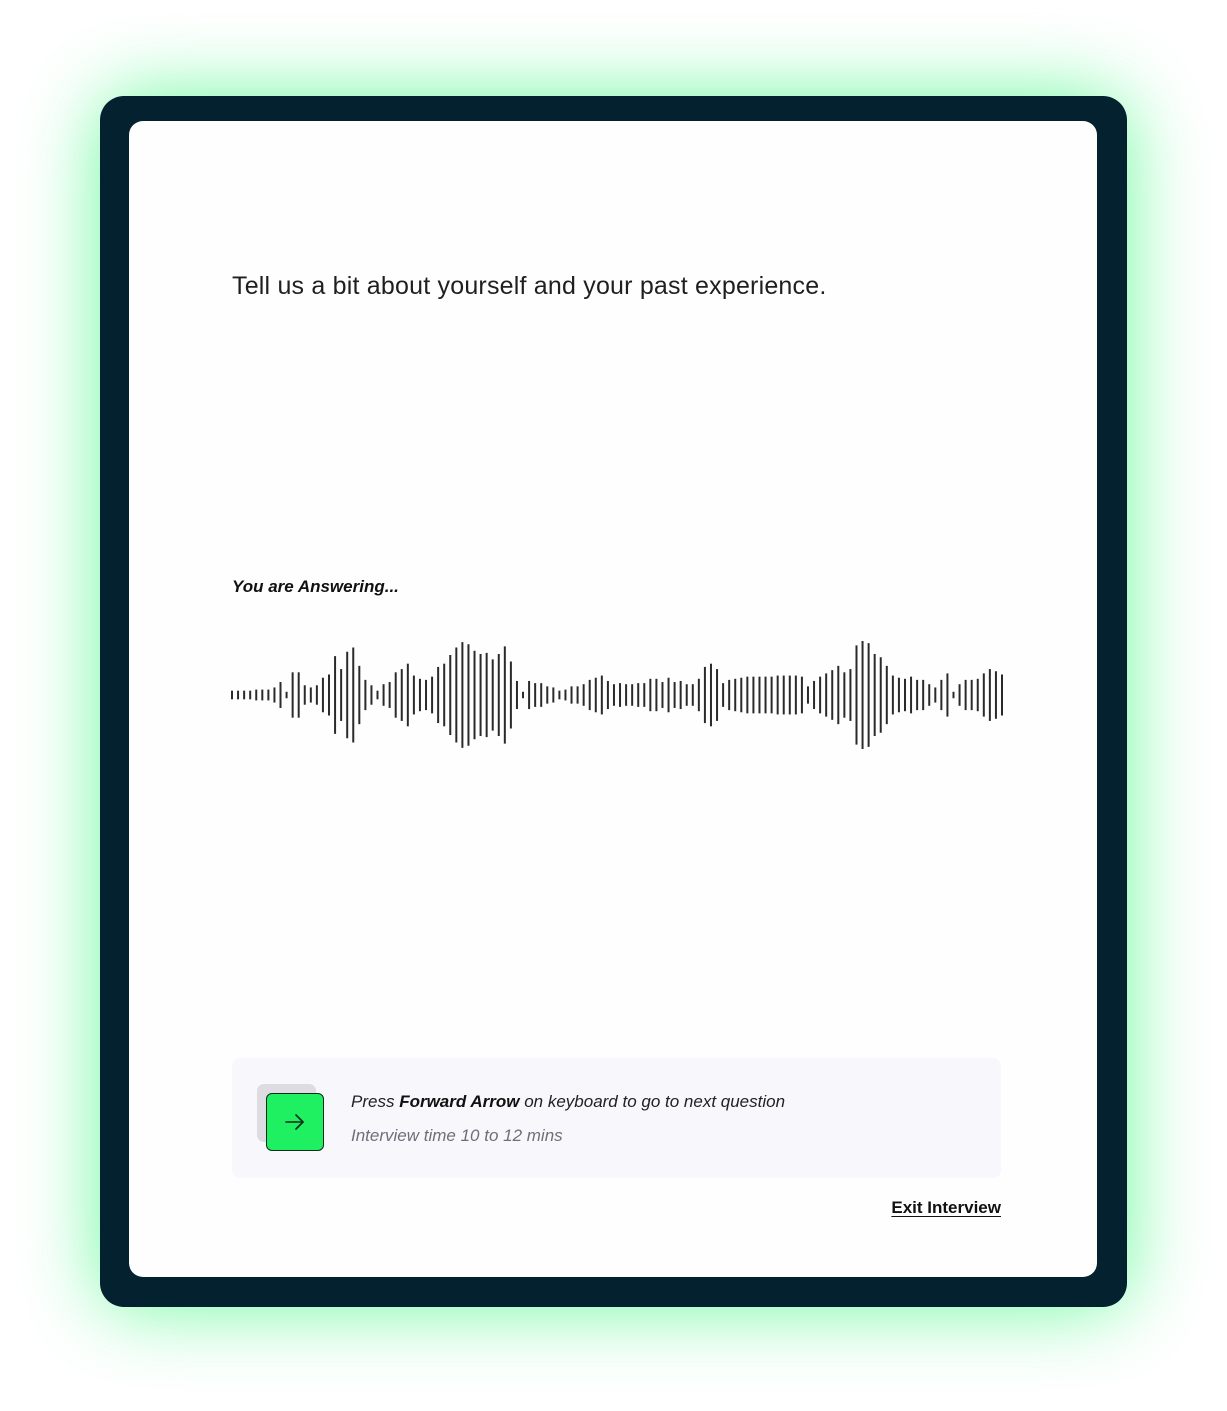  I want to click on hint-key-name: Forward Arrow, so click(459, 1101).